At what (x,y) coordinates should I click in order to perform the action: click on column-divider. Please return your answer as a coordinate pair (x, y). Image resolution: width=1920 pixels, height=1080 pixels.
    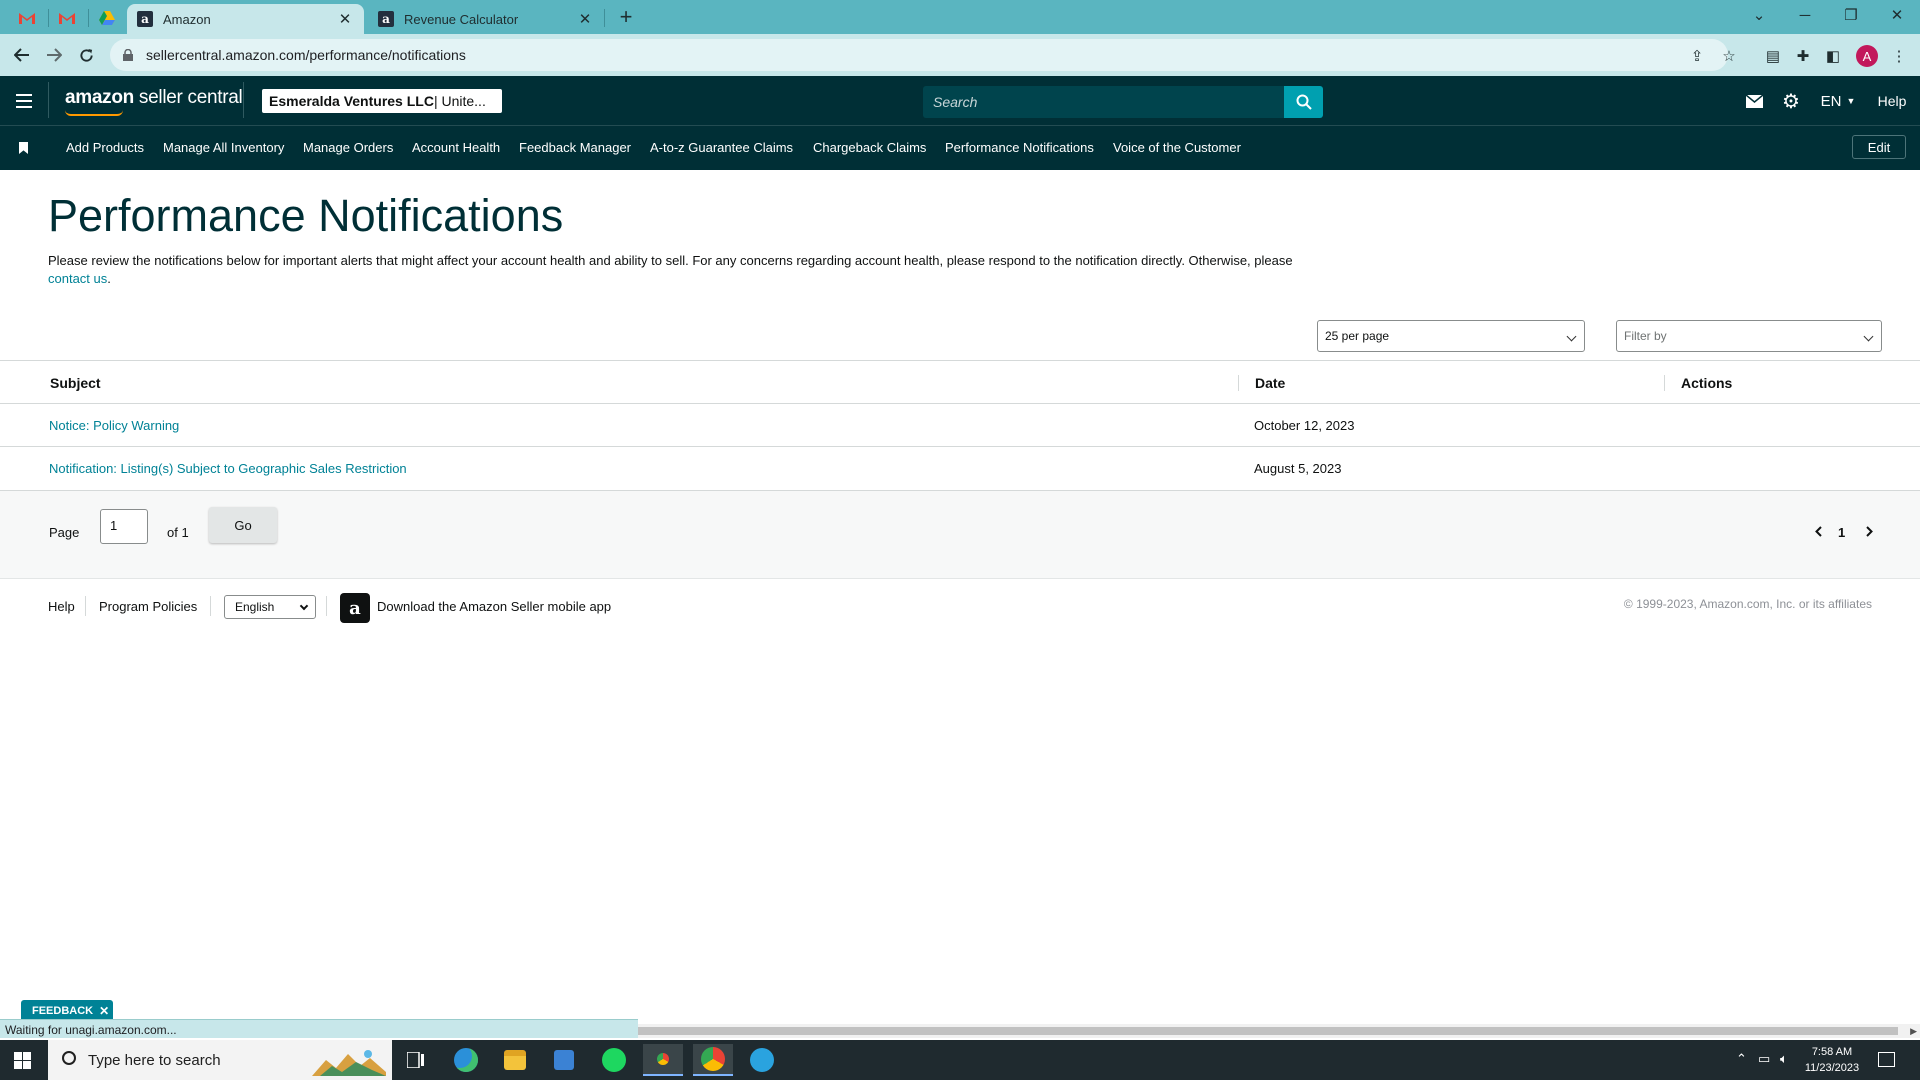
    Looking at the image, I should click on (1238, 383).